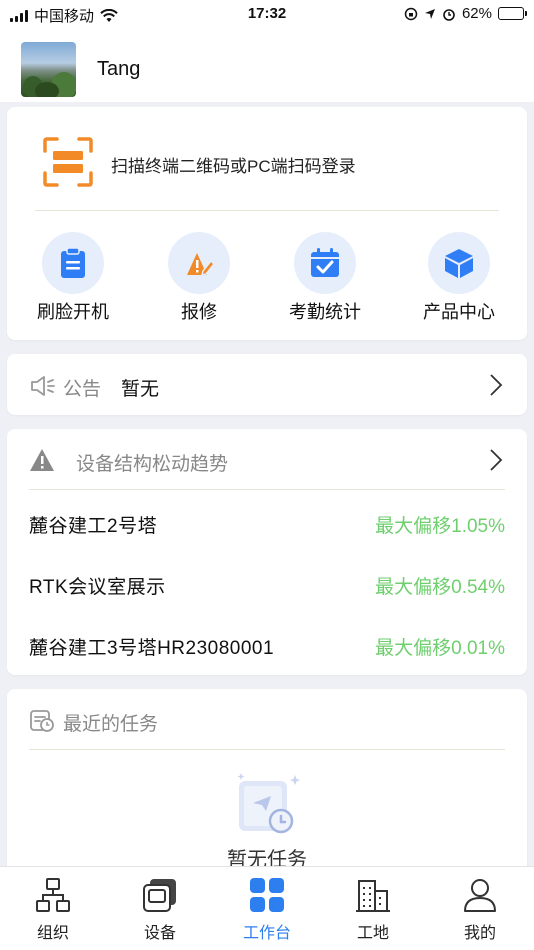  Describe the element at coordinates (68, 162) in the screenshot. I see `scan-qr-icon` at that location.